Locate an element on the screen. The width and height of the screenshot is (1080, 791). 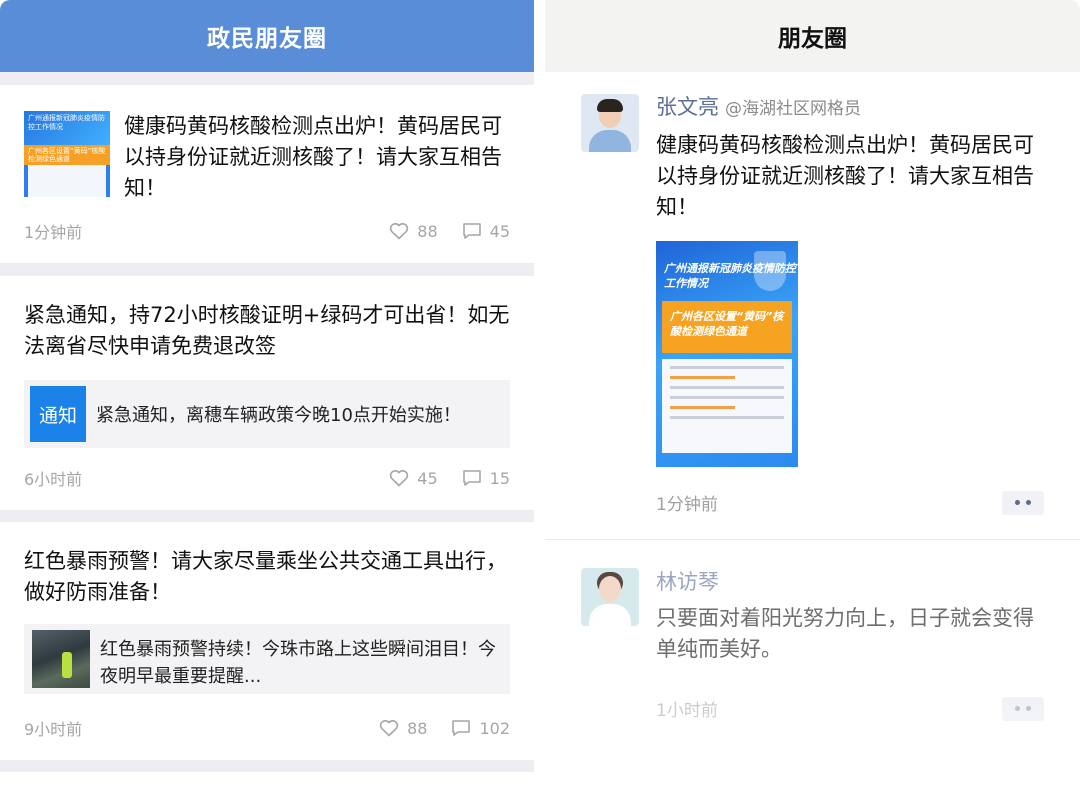
article-thumbnail is located at coordinates (61, 659).